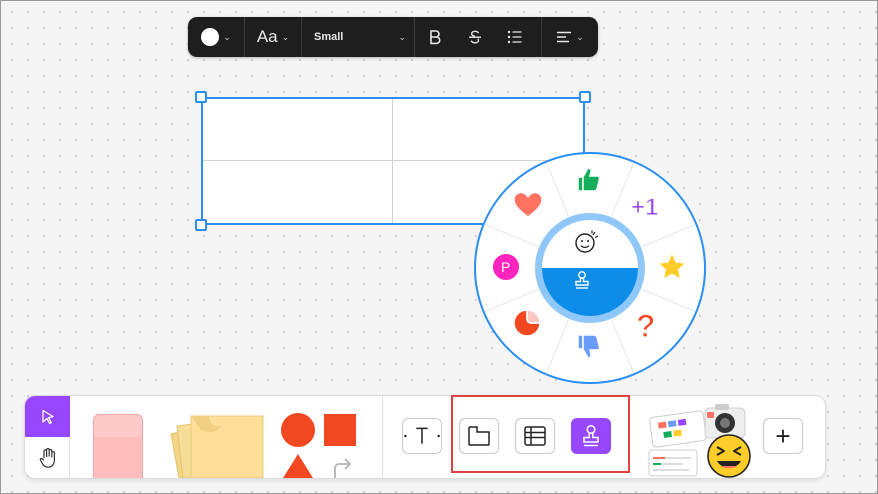 This screenshot has width=878, height=494. I want to click on bold-icon, so click(435, 37).